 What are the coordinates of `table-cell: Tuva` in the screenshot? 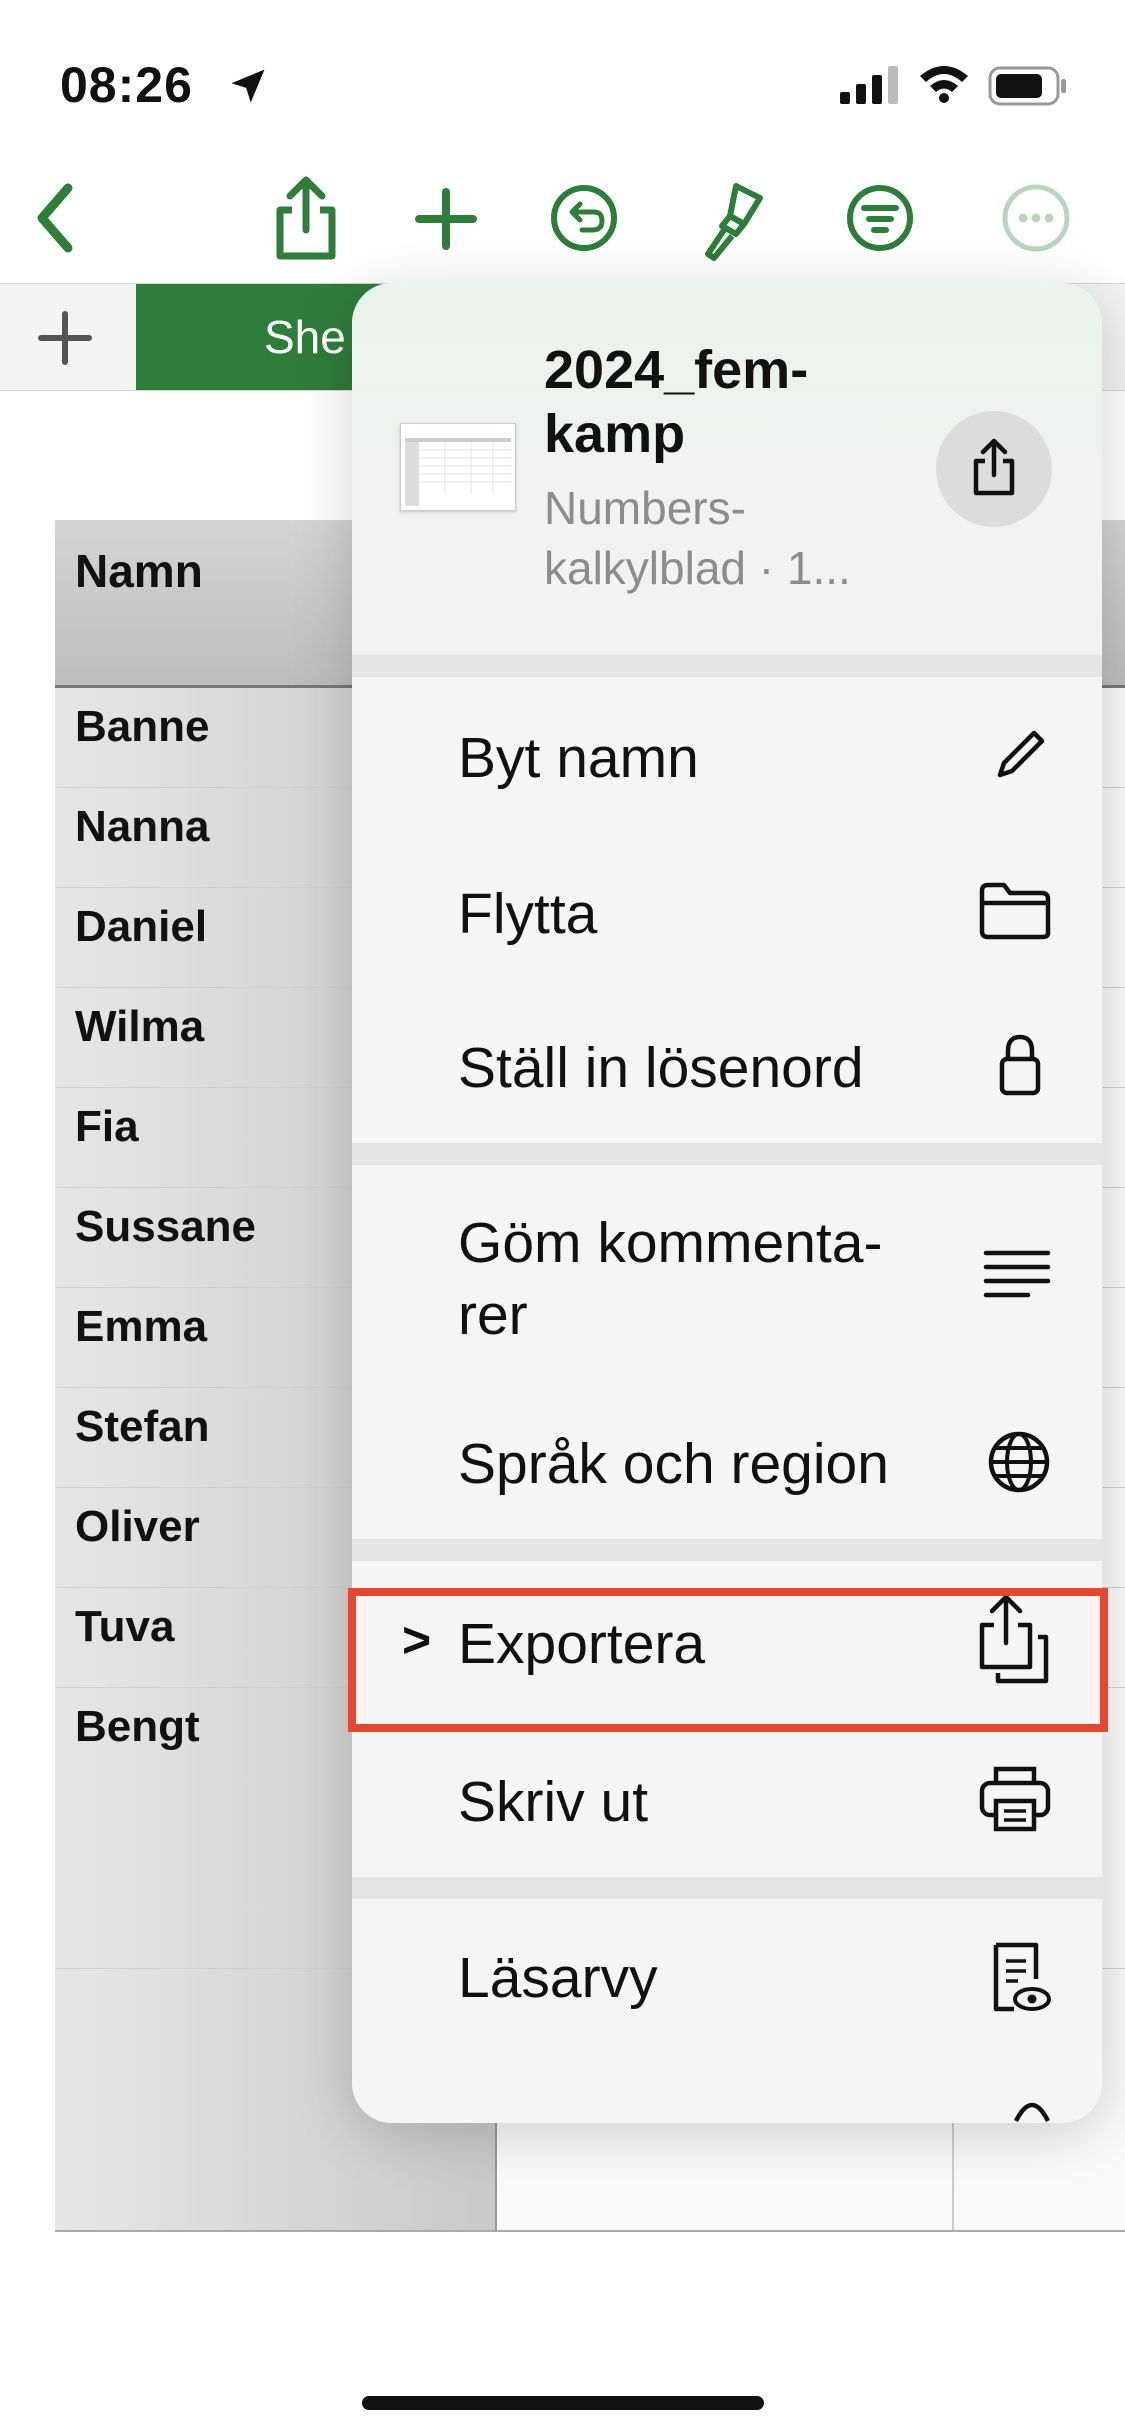 It's located at (124, 1627).